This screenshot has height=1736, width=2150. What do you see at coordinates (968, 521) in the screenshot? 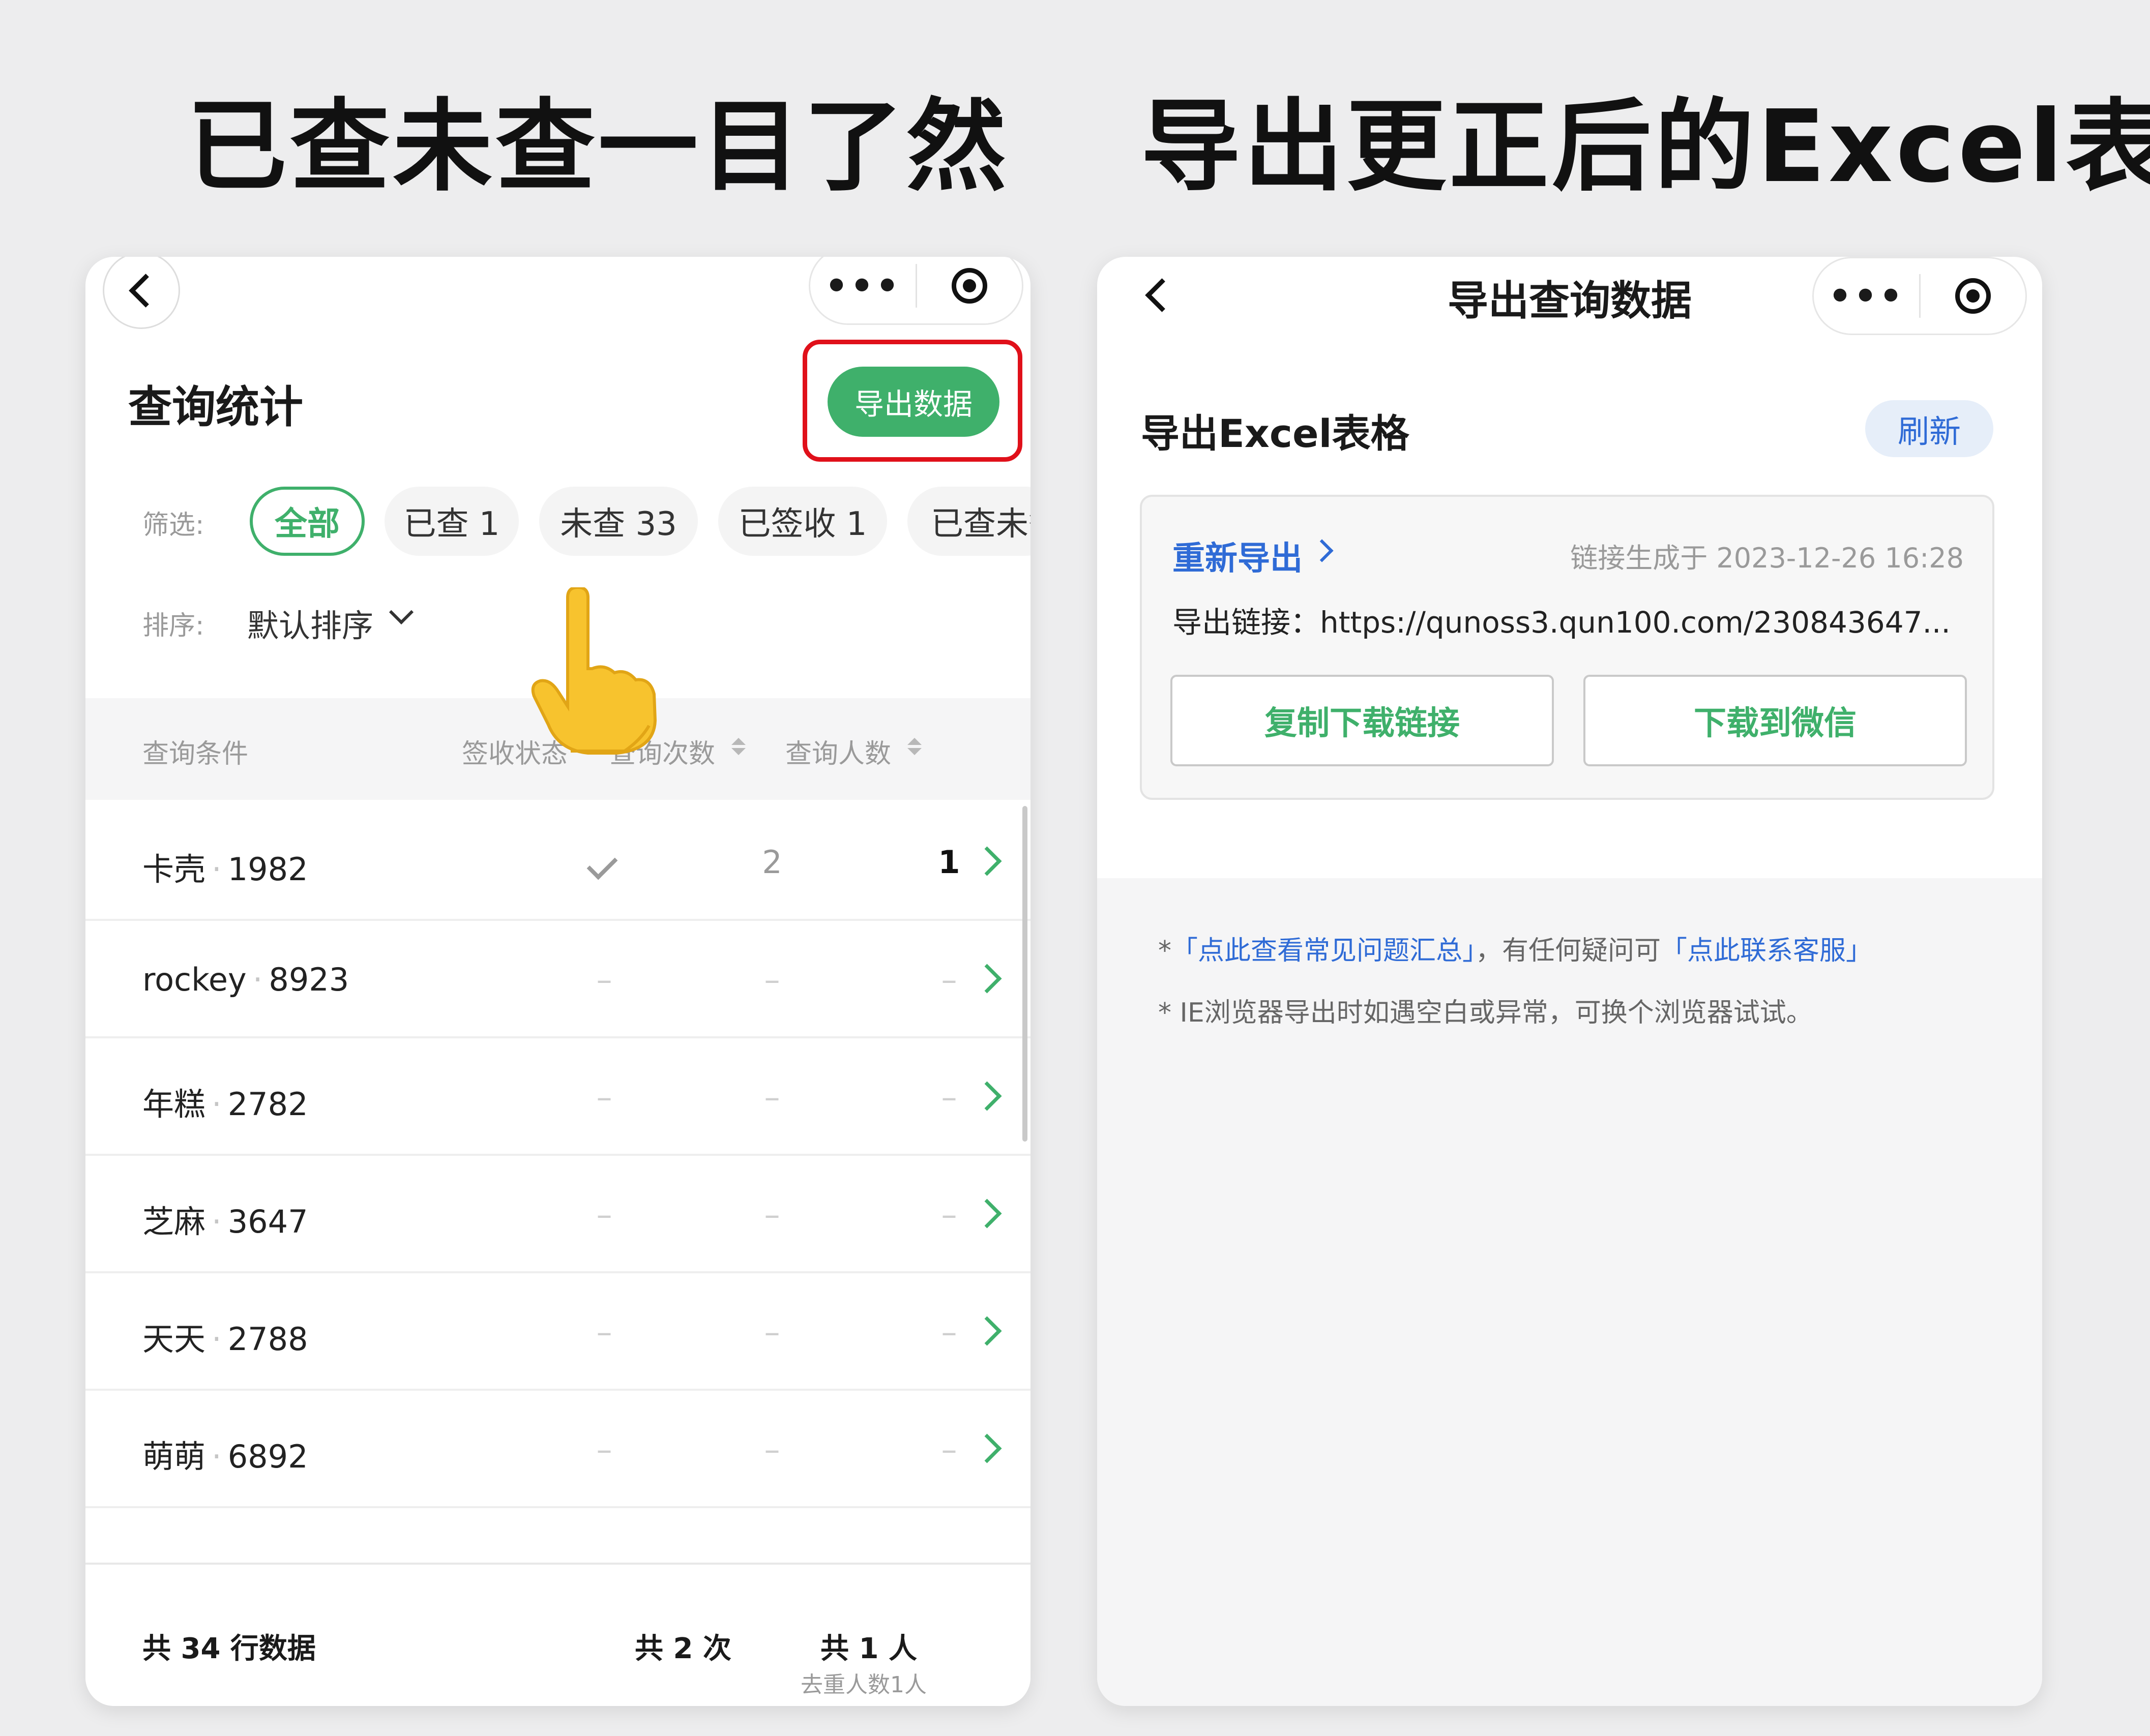
I see `filter-chip-checked-unsigned: 已查未签` at bounding box center [968, 521].